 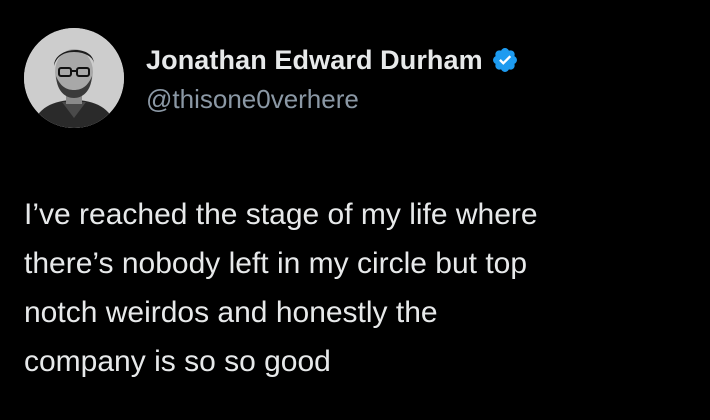 What do you see at coordinates (505, 60) in the screenshot?
I see `verified-badge-icon` at bounding box center [505, 60].